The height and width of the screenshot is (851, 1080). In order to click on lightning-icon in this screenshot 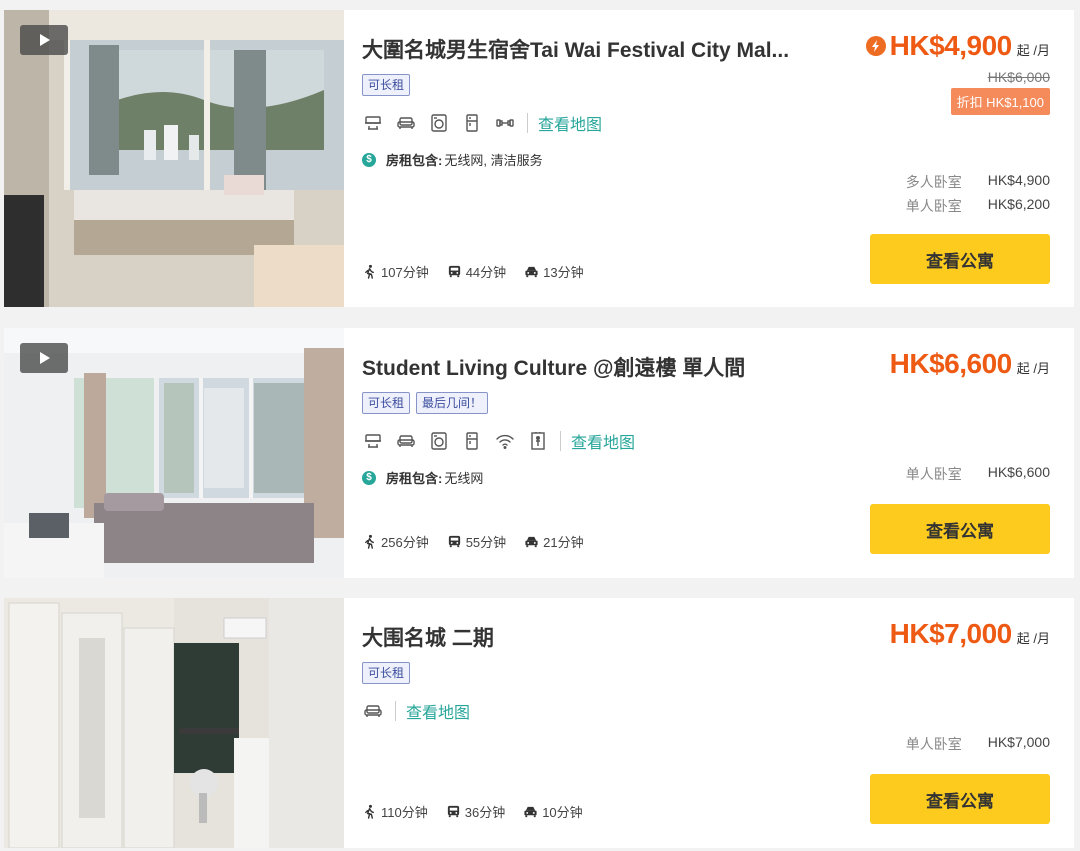, I will do `click(875, 46)`.